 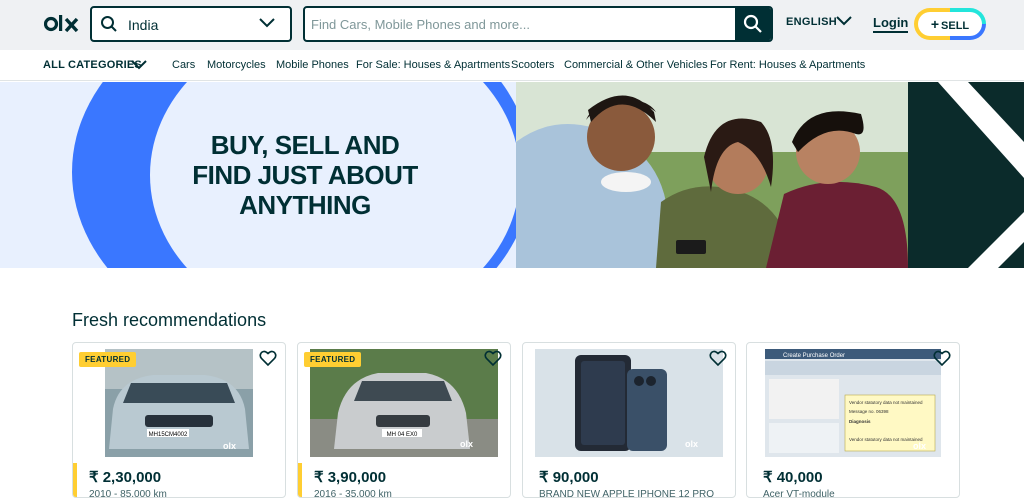 I want to click on listing-price: ₹ 2,30,000, so click(x=125, y=477).